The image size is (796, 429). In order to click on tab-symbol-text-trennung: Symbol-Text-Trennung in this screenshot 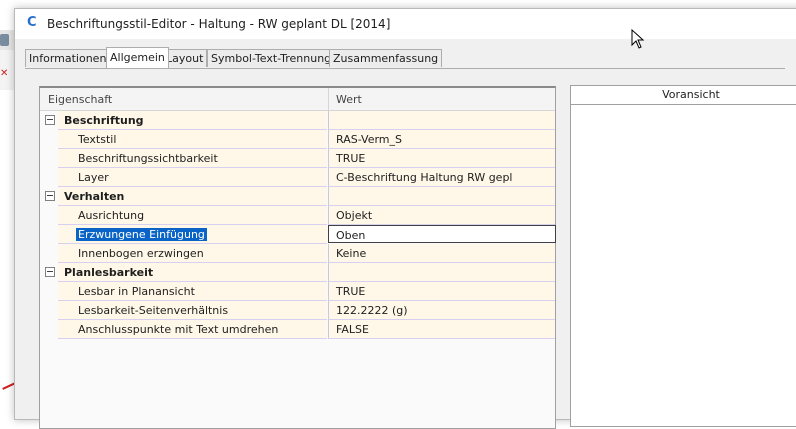, I will do `click(271, 58)`.